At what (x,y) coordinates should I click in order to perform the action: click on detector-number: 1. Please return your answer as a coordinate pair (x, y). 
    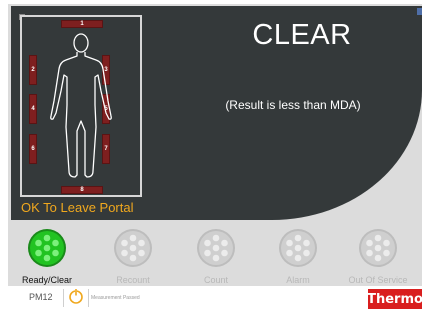
    Looking at the image, I should click on (82, 24).